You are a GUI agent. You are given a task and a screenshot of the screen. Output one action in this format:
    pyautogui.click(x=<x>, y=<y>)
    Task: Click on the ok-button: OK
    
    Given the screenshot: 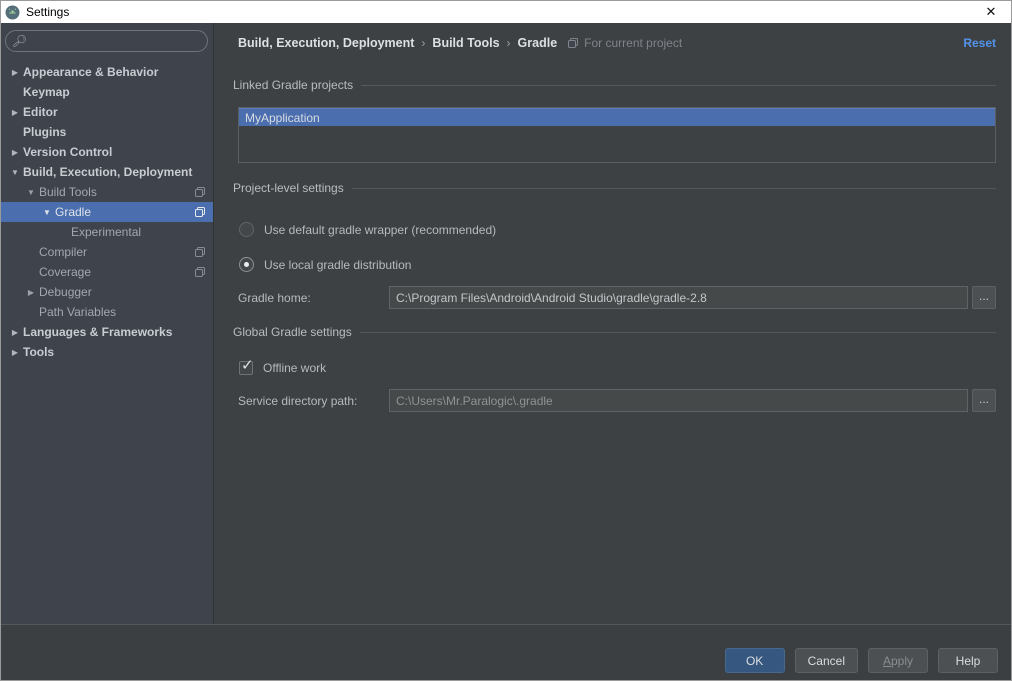 What is the action you would take?
    pyautogui.click(x=754, y=660)
    